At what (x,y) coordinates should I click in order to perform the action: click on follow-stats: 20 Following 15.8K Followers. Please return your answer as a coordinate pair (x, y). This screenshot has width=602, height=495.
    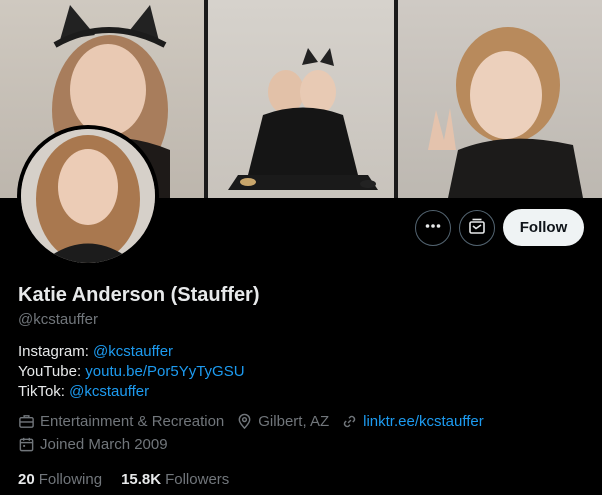
    Looking at the image, I should click on (133, 479).